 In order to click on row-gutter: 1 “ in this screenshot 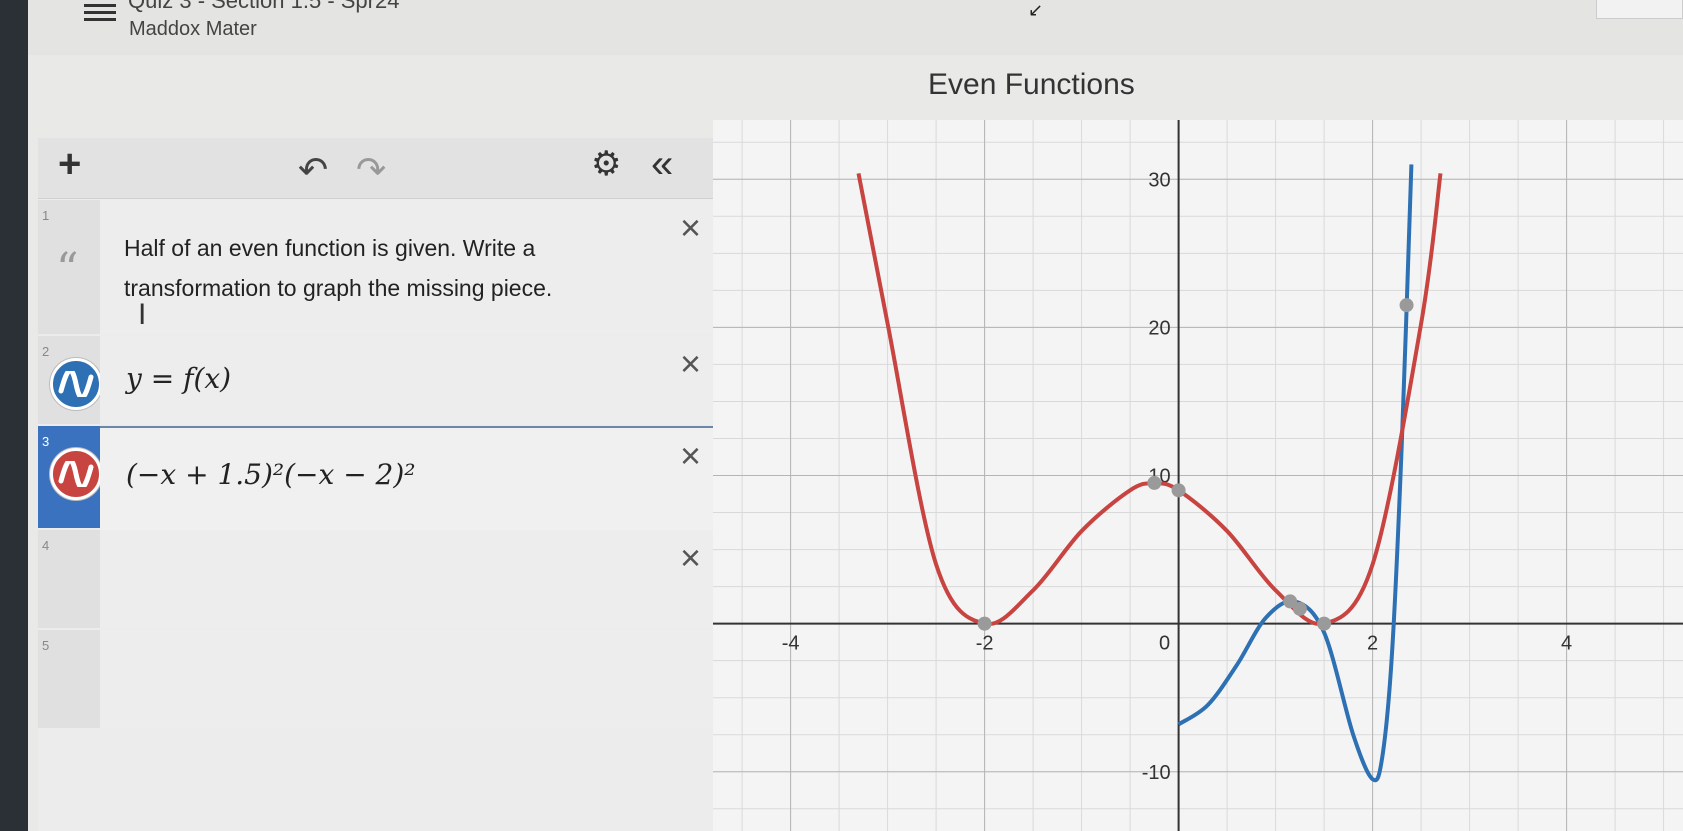, I will do `click(69, 267)`.